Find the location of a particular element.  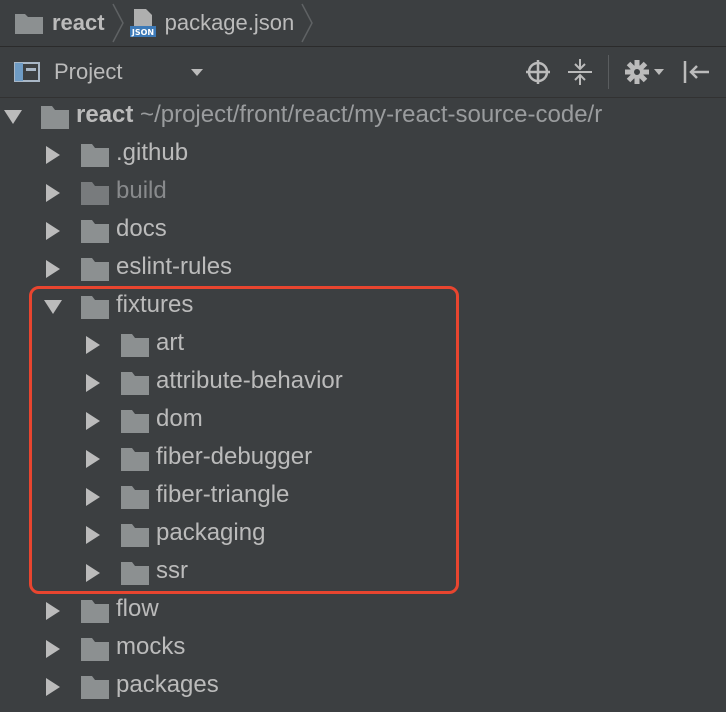

tree-item-art: art is located at coordinates (363, 345).